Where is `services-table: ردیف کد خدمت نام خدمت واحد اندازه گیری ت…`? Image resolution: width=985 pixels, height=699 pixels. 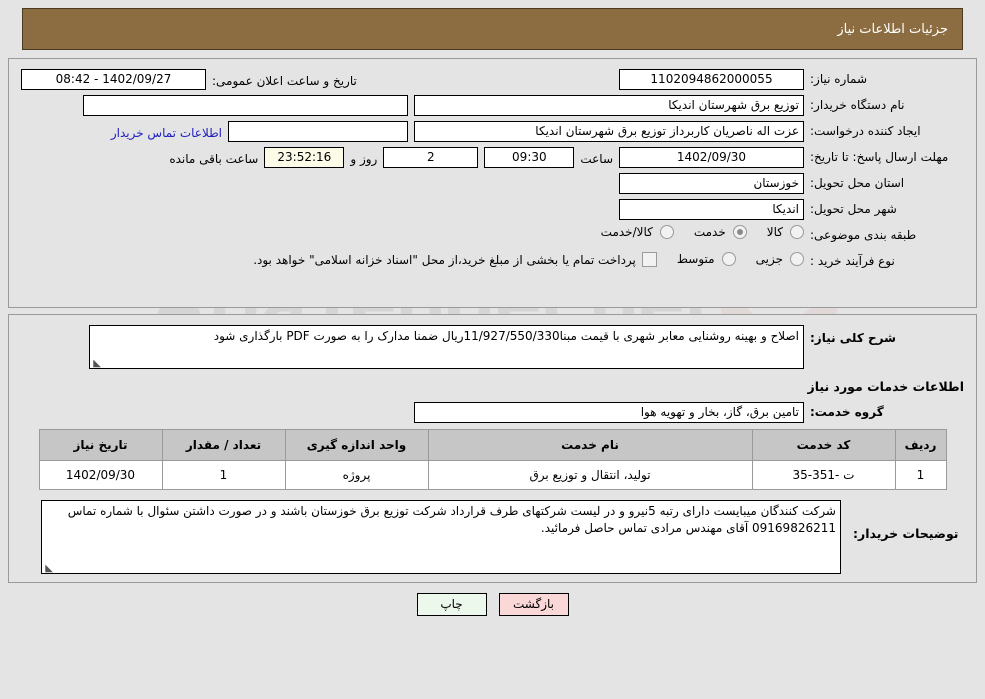 services-table: ردیف کد خدمت نام خدمت واحد اندازه گیری ت… is located at coordinates (492, 459).